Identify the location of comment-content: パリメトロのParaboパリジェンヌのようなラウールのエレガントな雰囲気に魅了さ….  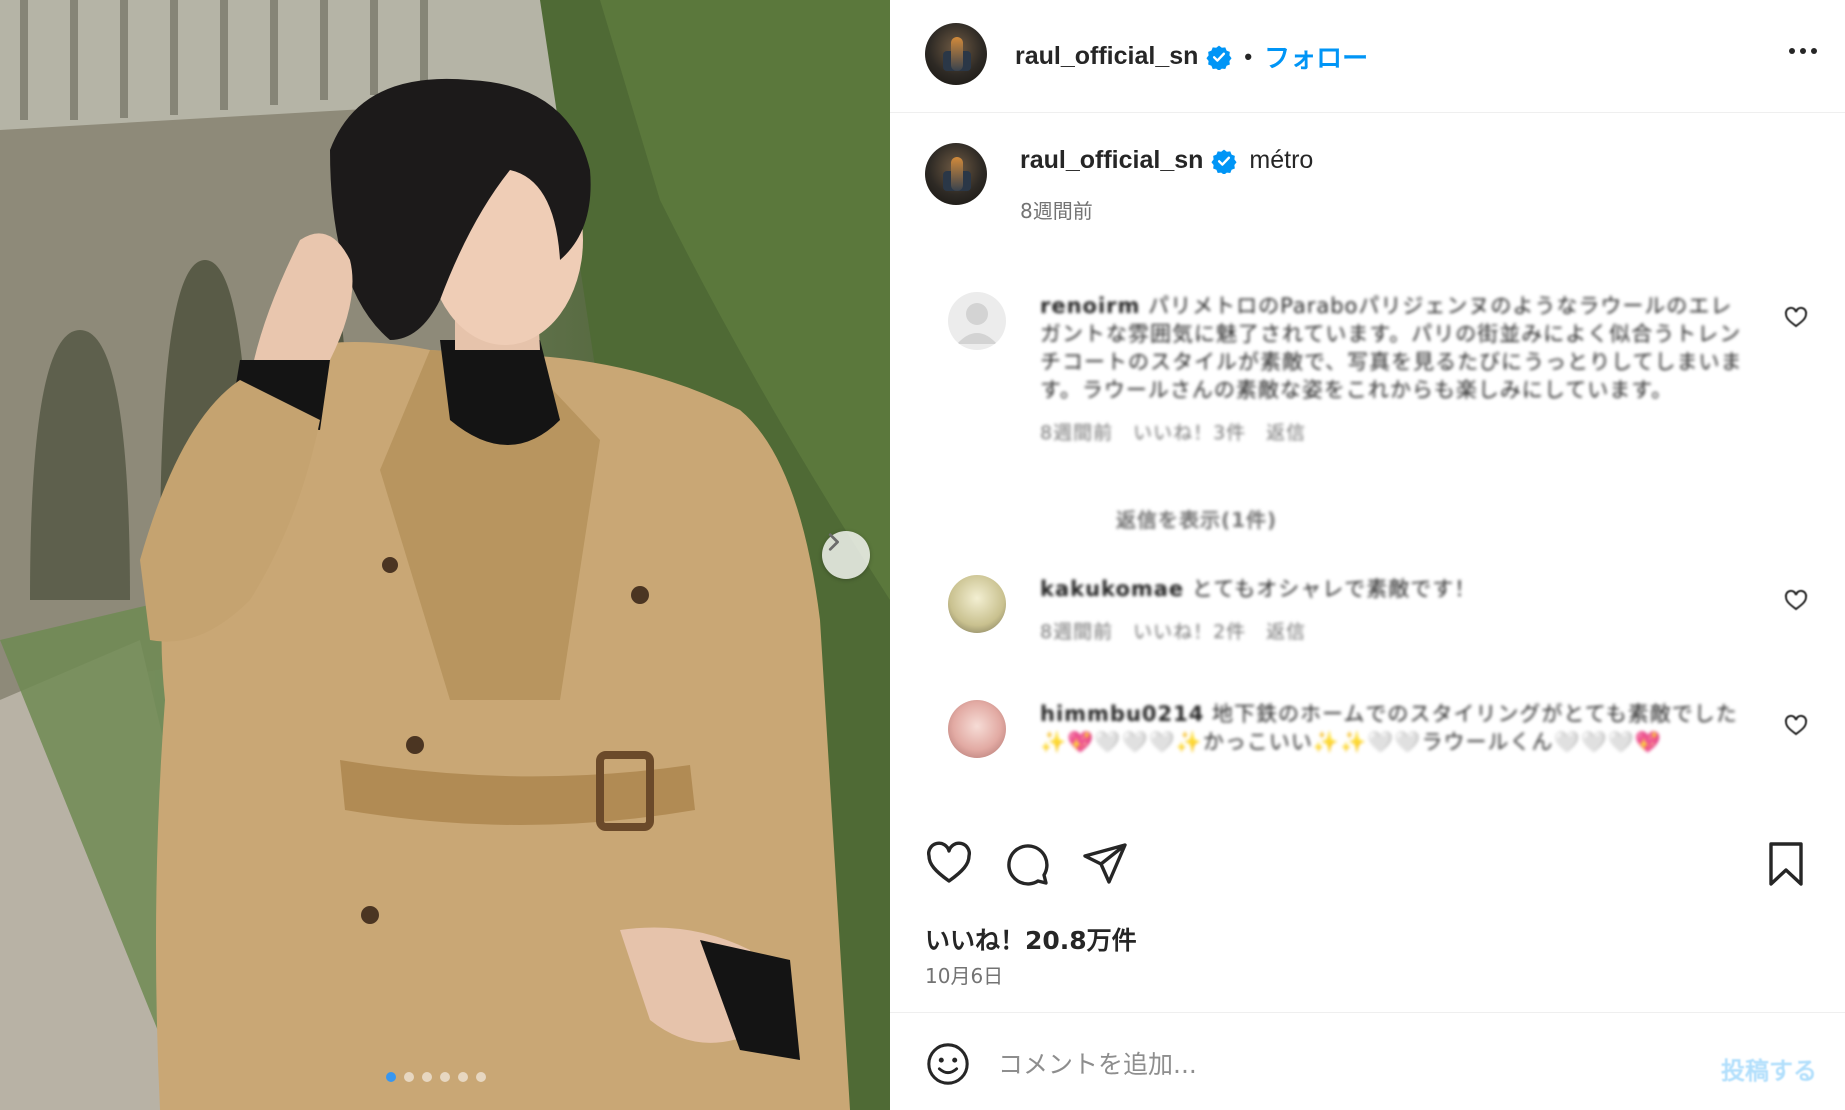
(1391, 348).